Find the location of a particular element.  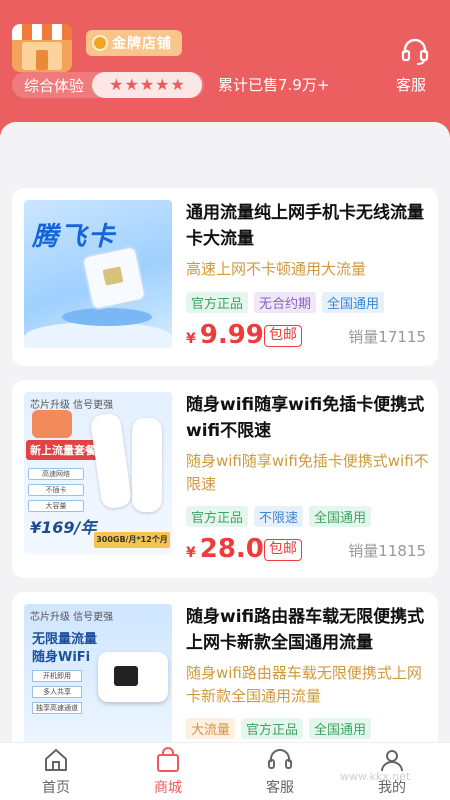

tag: 不限速 is located at coordinates (279, 516).